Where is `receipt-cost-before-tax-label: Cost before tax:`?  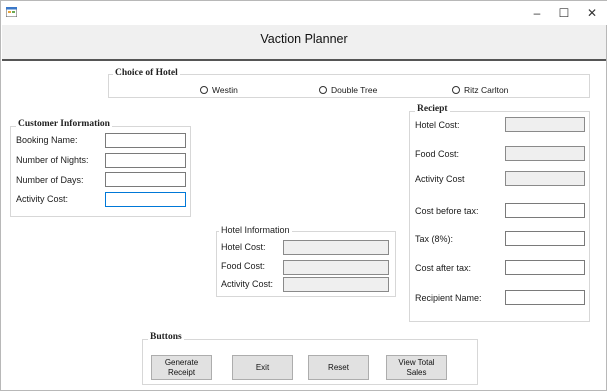
receipt-cost-before-tax-label: Cost before tax: is located at coordinates (447, 211).